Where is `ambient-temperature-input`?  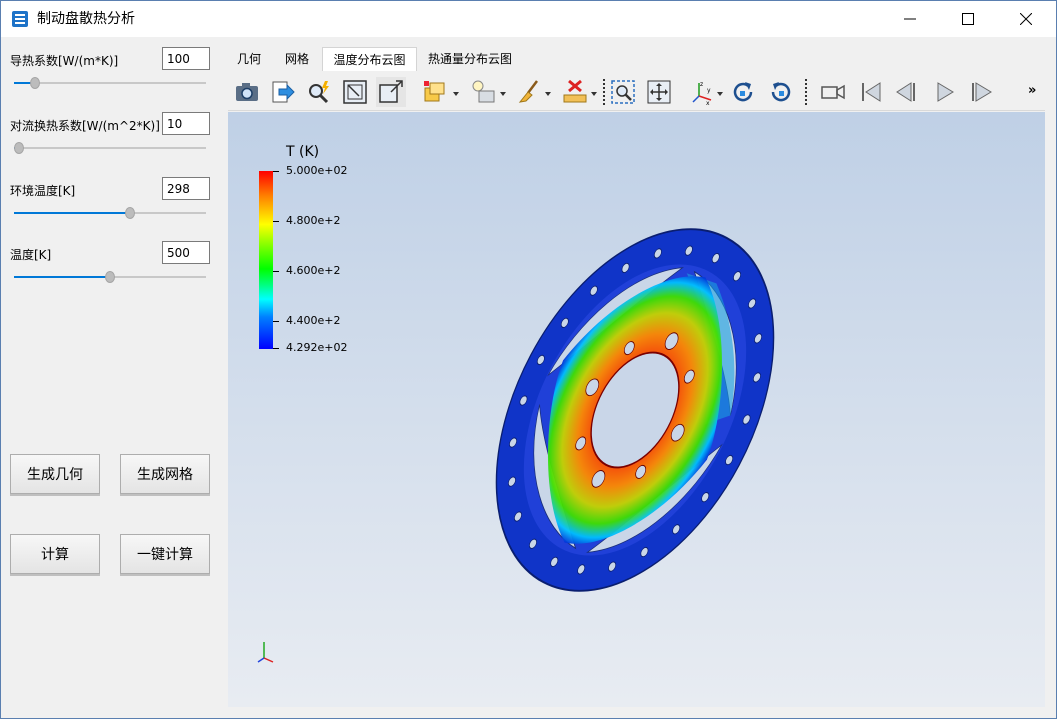 ambient-temperature-input is located at coordinates (186, 188).